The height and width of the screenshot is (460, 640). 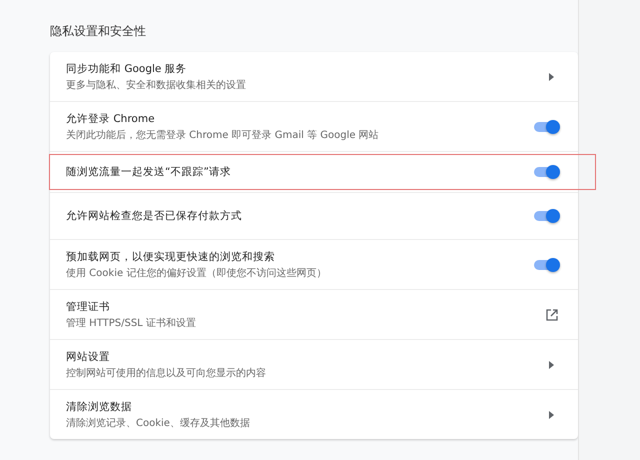 What do you see at coordinates (111, 119) in the screenshot?
I see `setting-title: 允许登录 Chrome` at bounding box center [111, 119].